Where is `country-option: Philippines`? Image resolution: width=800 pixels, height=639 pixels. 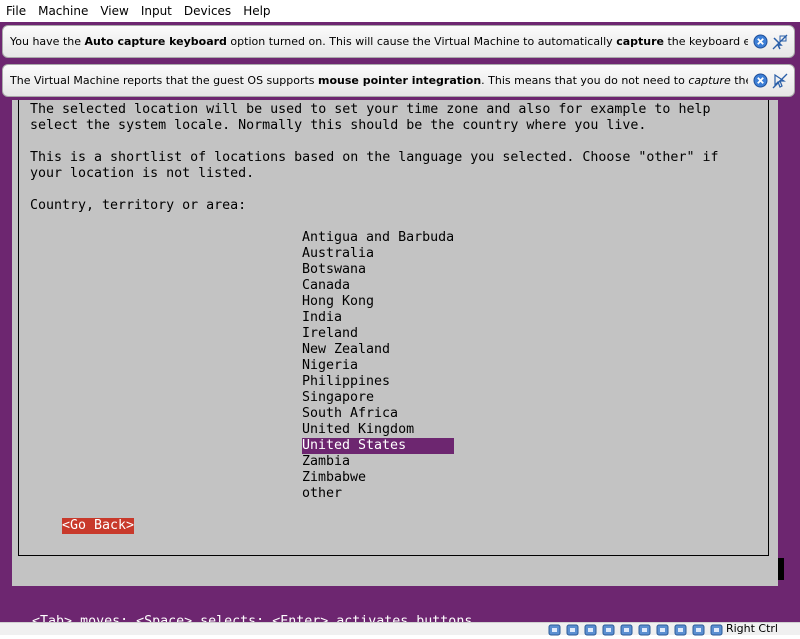 country-option: Philippines is located at coordinates (378, 382).